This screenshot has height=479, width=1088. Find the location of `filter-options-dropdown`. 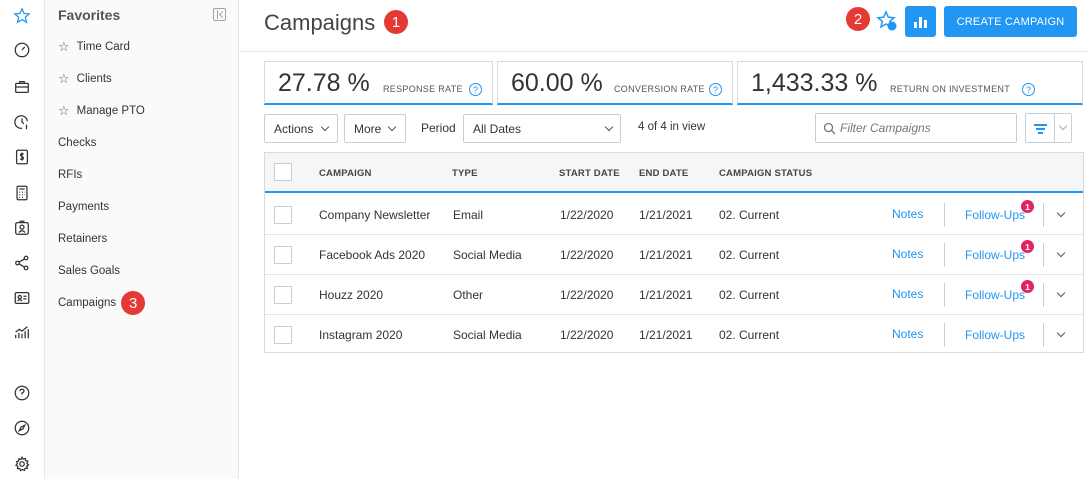

filter-options-dropdown is located at coordinates (1063, 128).